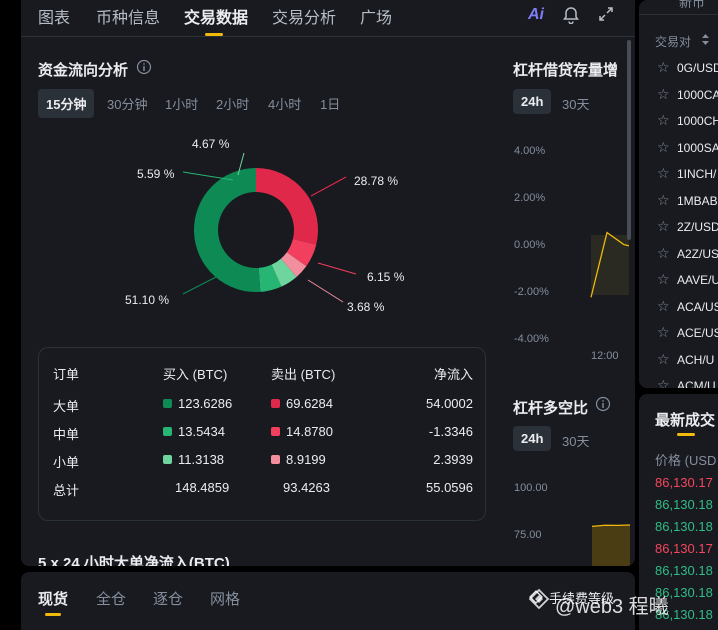  I want to click on table-cell-sell: 69.6284, so click(302, 403).